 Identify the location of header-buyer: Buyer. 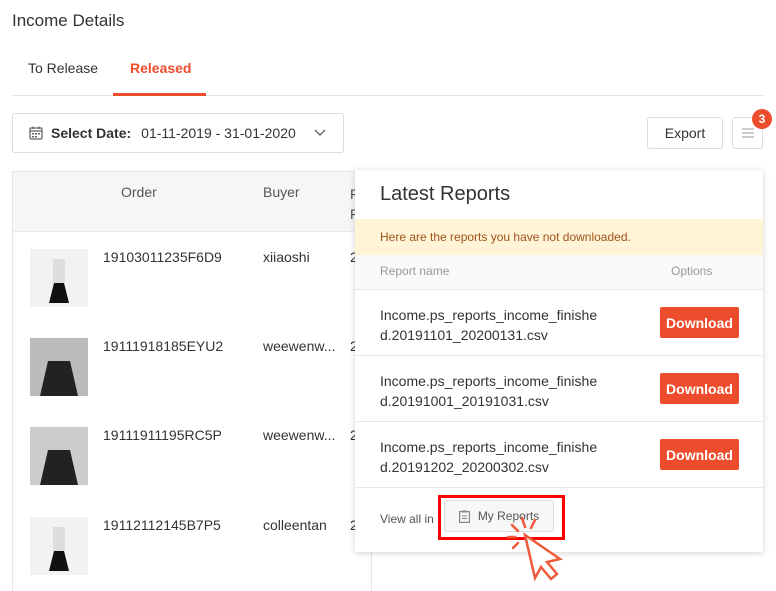
(281, 192).